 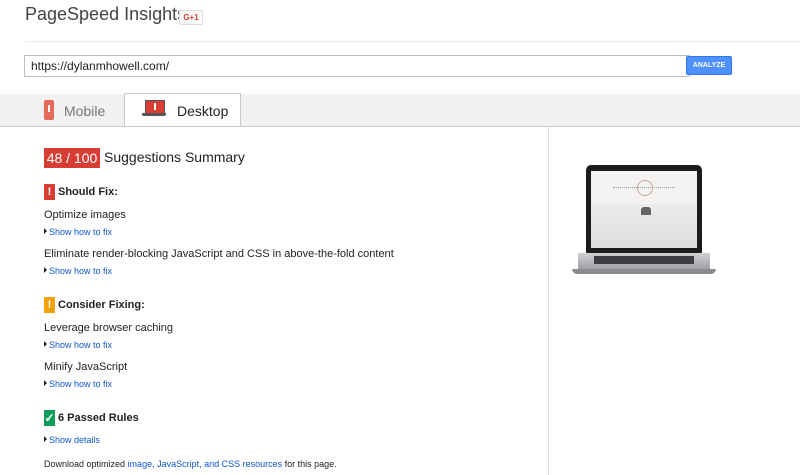 What do you see at coordinates (400, 110) in the screenshot?
I see `device-tab-bar: Mobile Desktop` at bounding box center [400, 110].